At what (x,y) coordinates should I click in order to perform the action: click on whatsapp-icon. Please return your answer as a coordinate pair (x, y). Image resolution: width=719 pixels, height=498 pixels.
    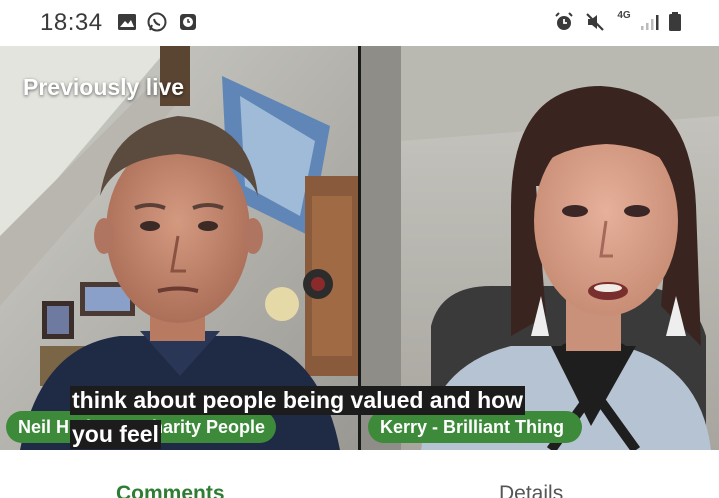
    Looking at the image, I should click on (157, 22).